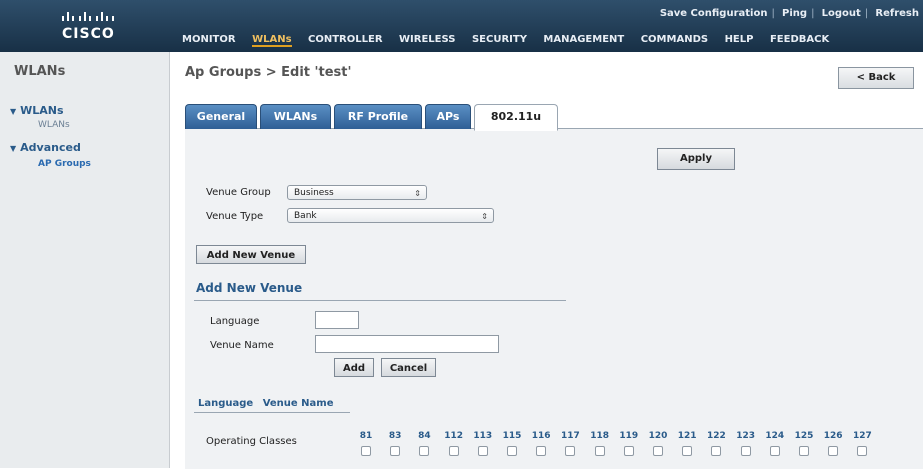  Describe the element at coordinates (876, 78) in the screenshot. I see `back-button: < Back` at that location.